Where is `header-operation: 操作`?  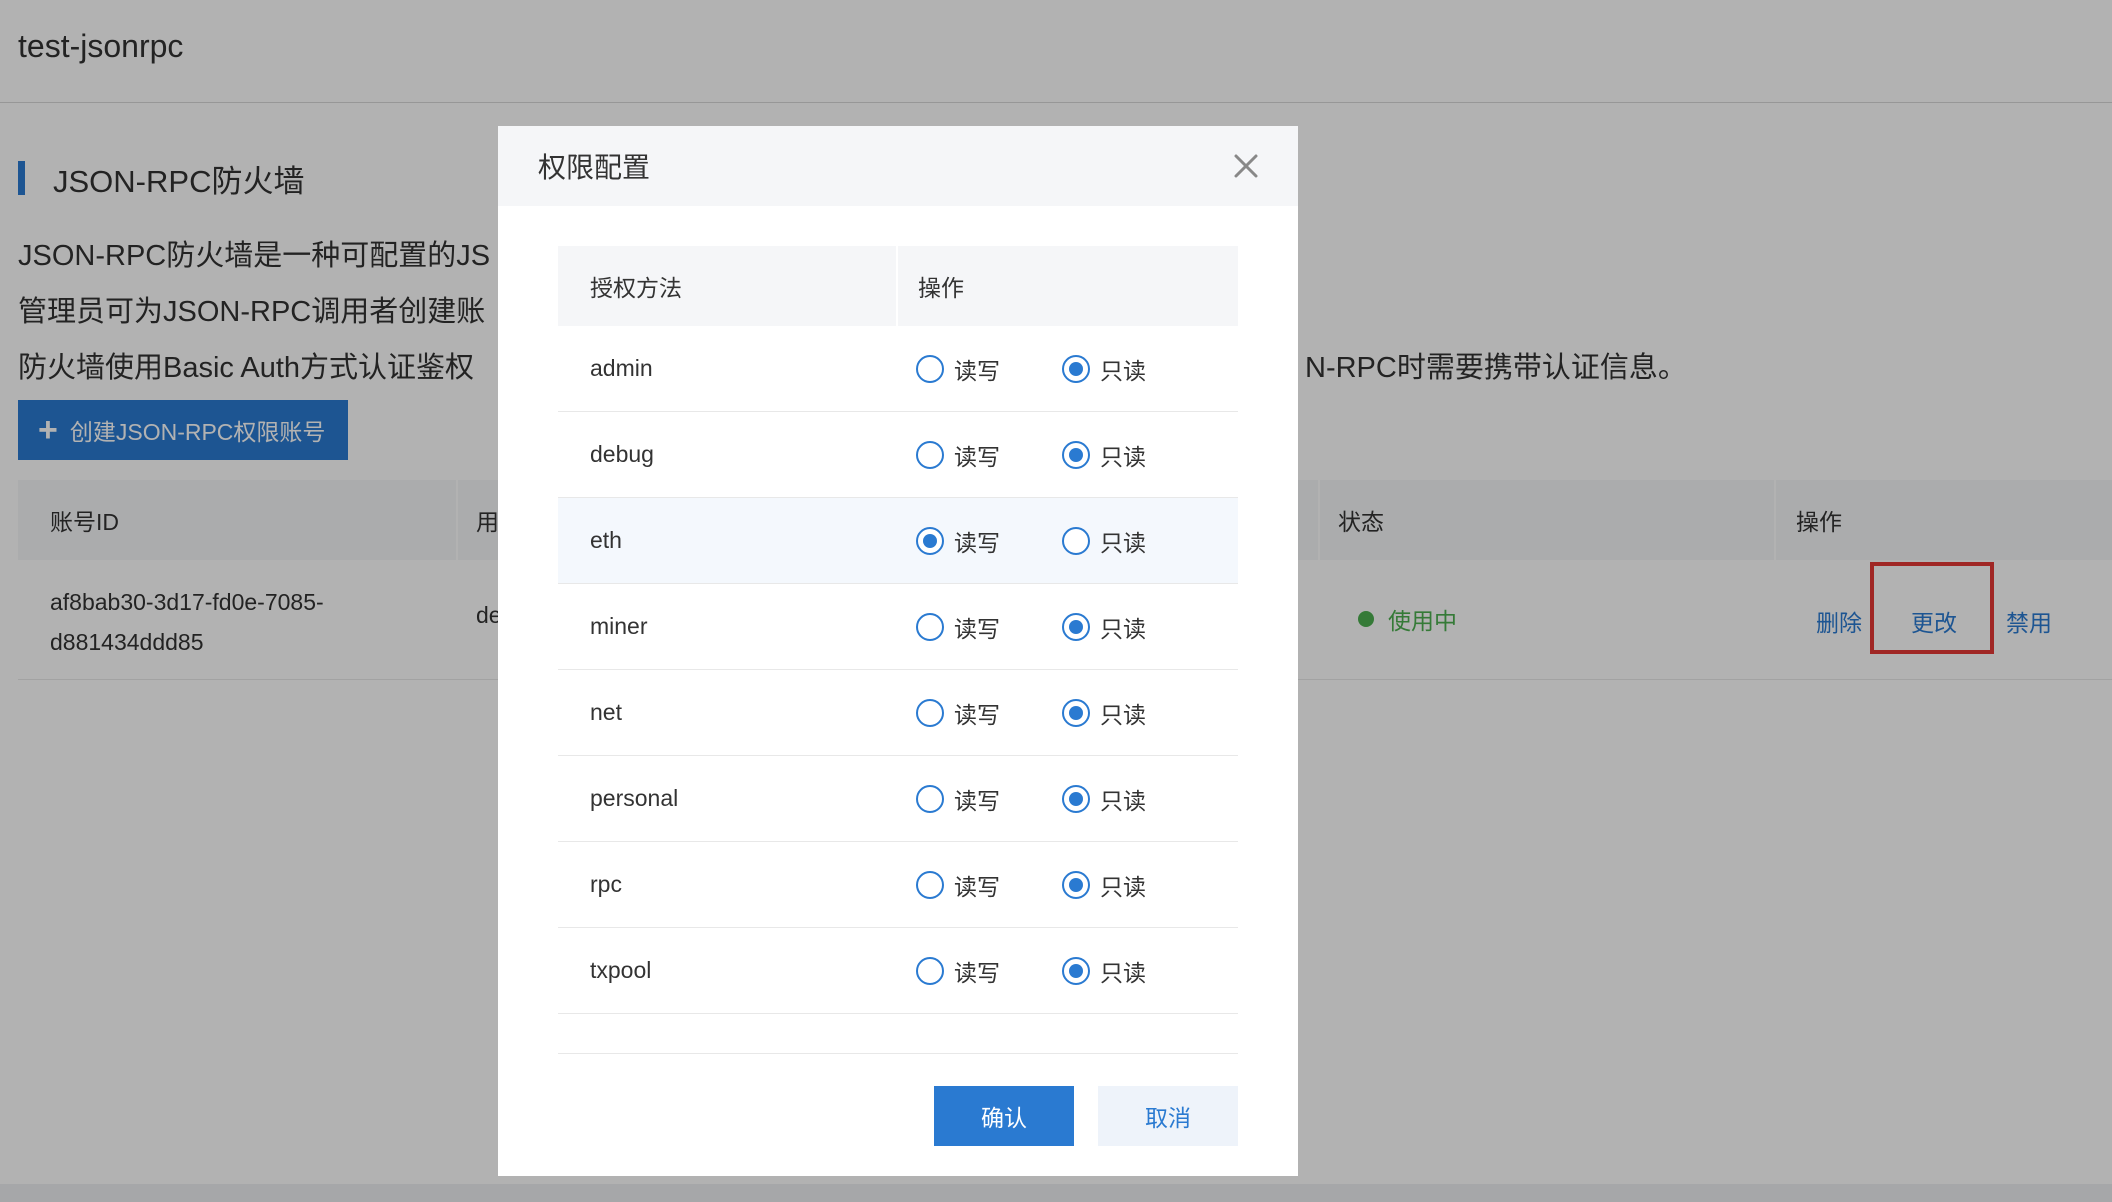
header-operation: 操作 is located at coordinates (1068, 286).